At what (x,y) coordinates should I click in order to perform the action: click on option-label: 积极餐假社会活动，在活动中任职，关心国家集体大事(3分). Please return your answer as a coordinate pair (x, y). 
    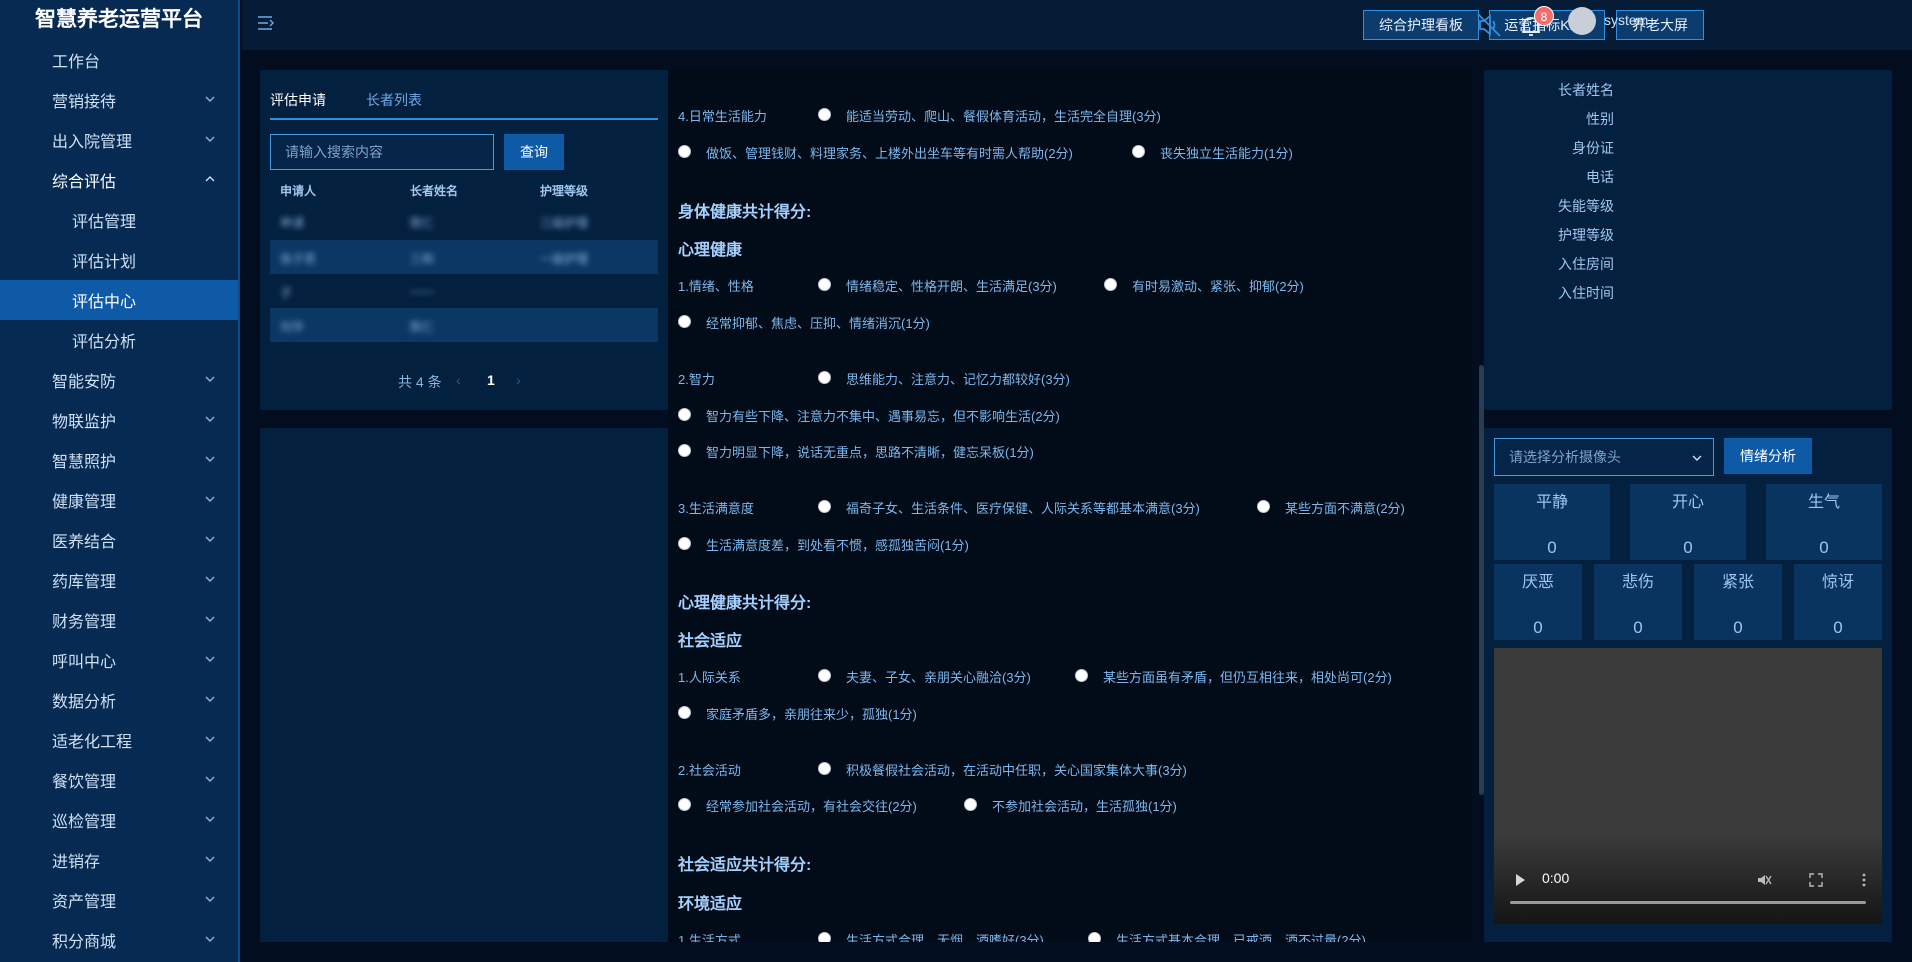
    Looking at the image, I should click on (1016, 770).